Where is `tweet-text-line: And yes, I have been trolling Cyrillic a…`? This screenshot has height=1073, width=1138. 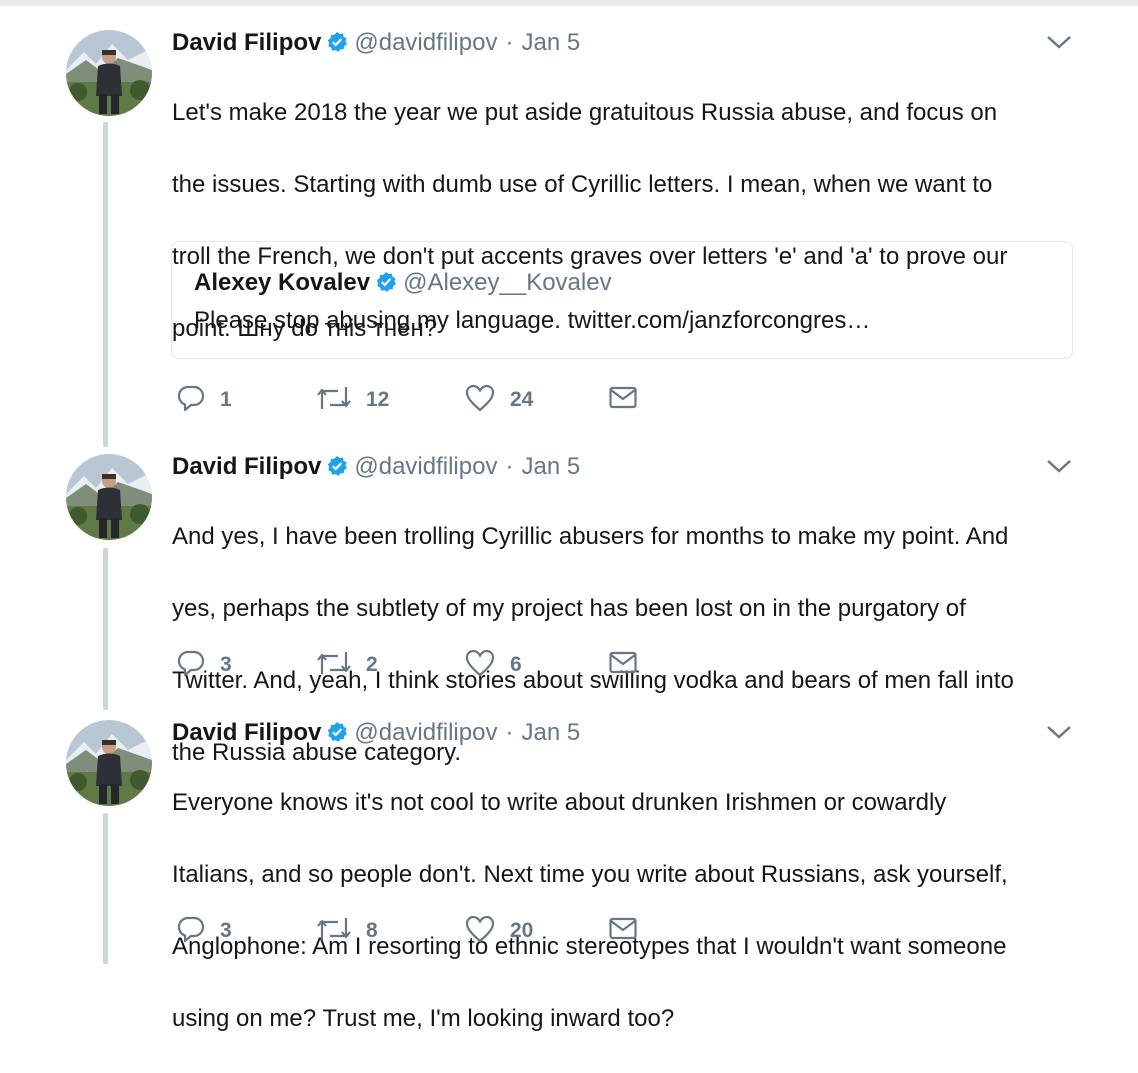
tweet-text-line: And yes, I have been trolling Cyrillic a… is located at coordinates (590, 536).